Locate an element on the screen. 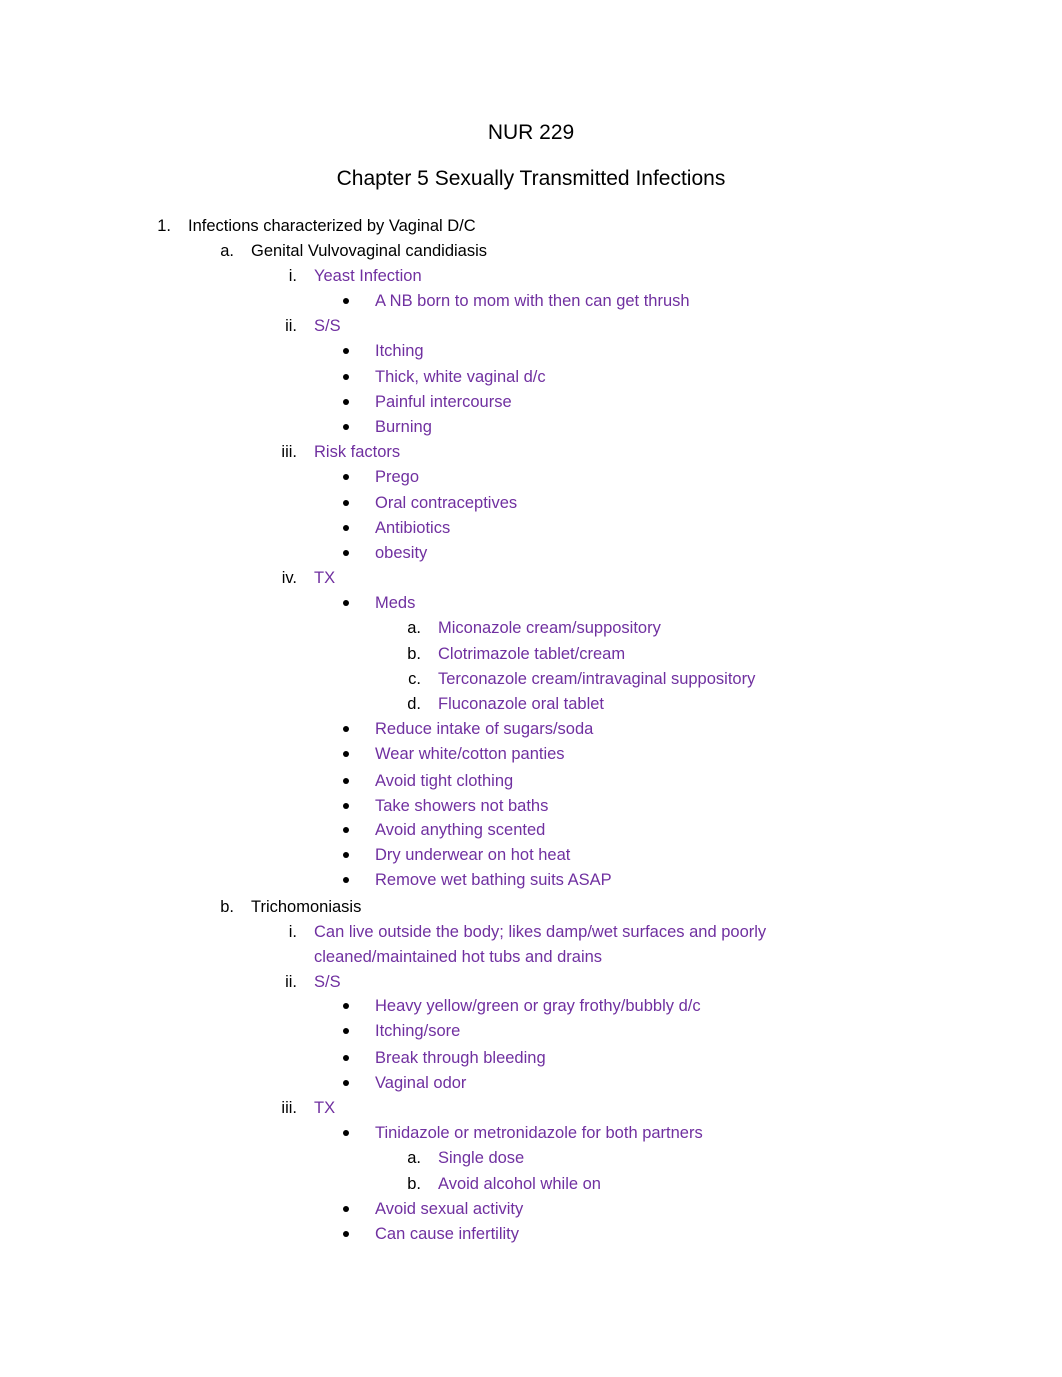  outline-item-text: Itching/sore is located at coordinates (418, 1031).